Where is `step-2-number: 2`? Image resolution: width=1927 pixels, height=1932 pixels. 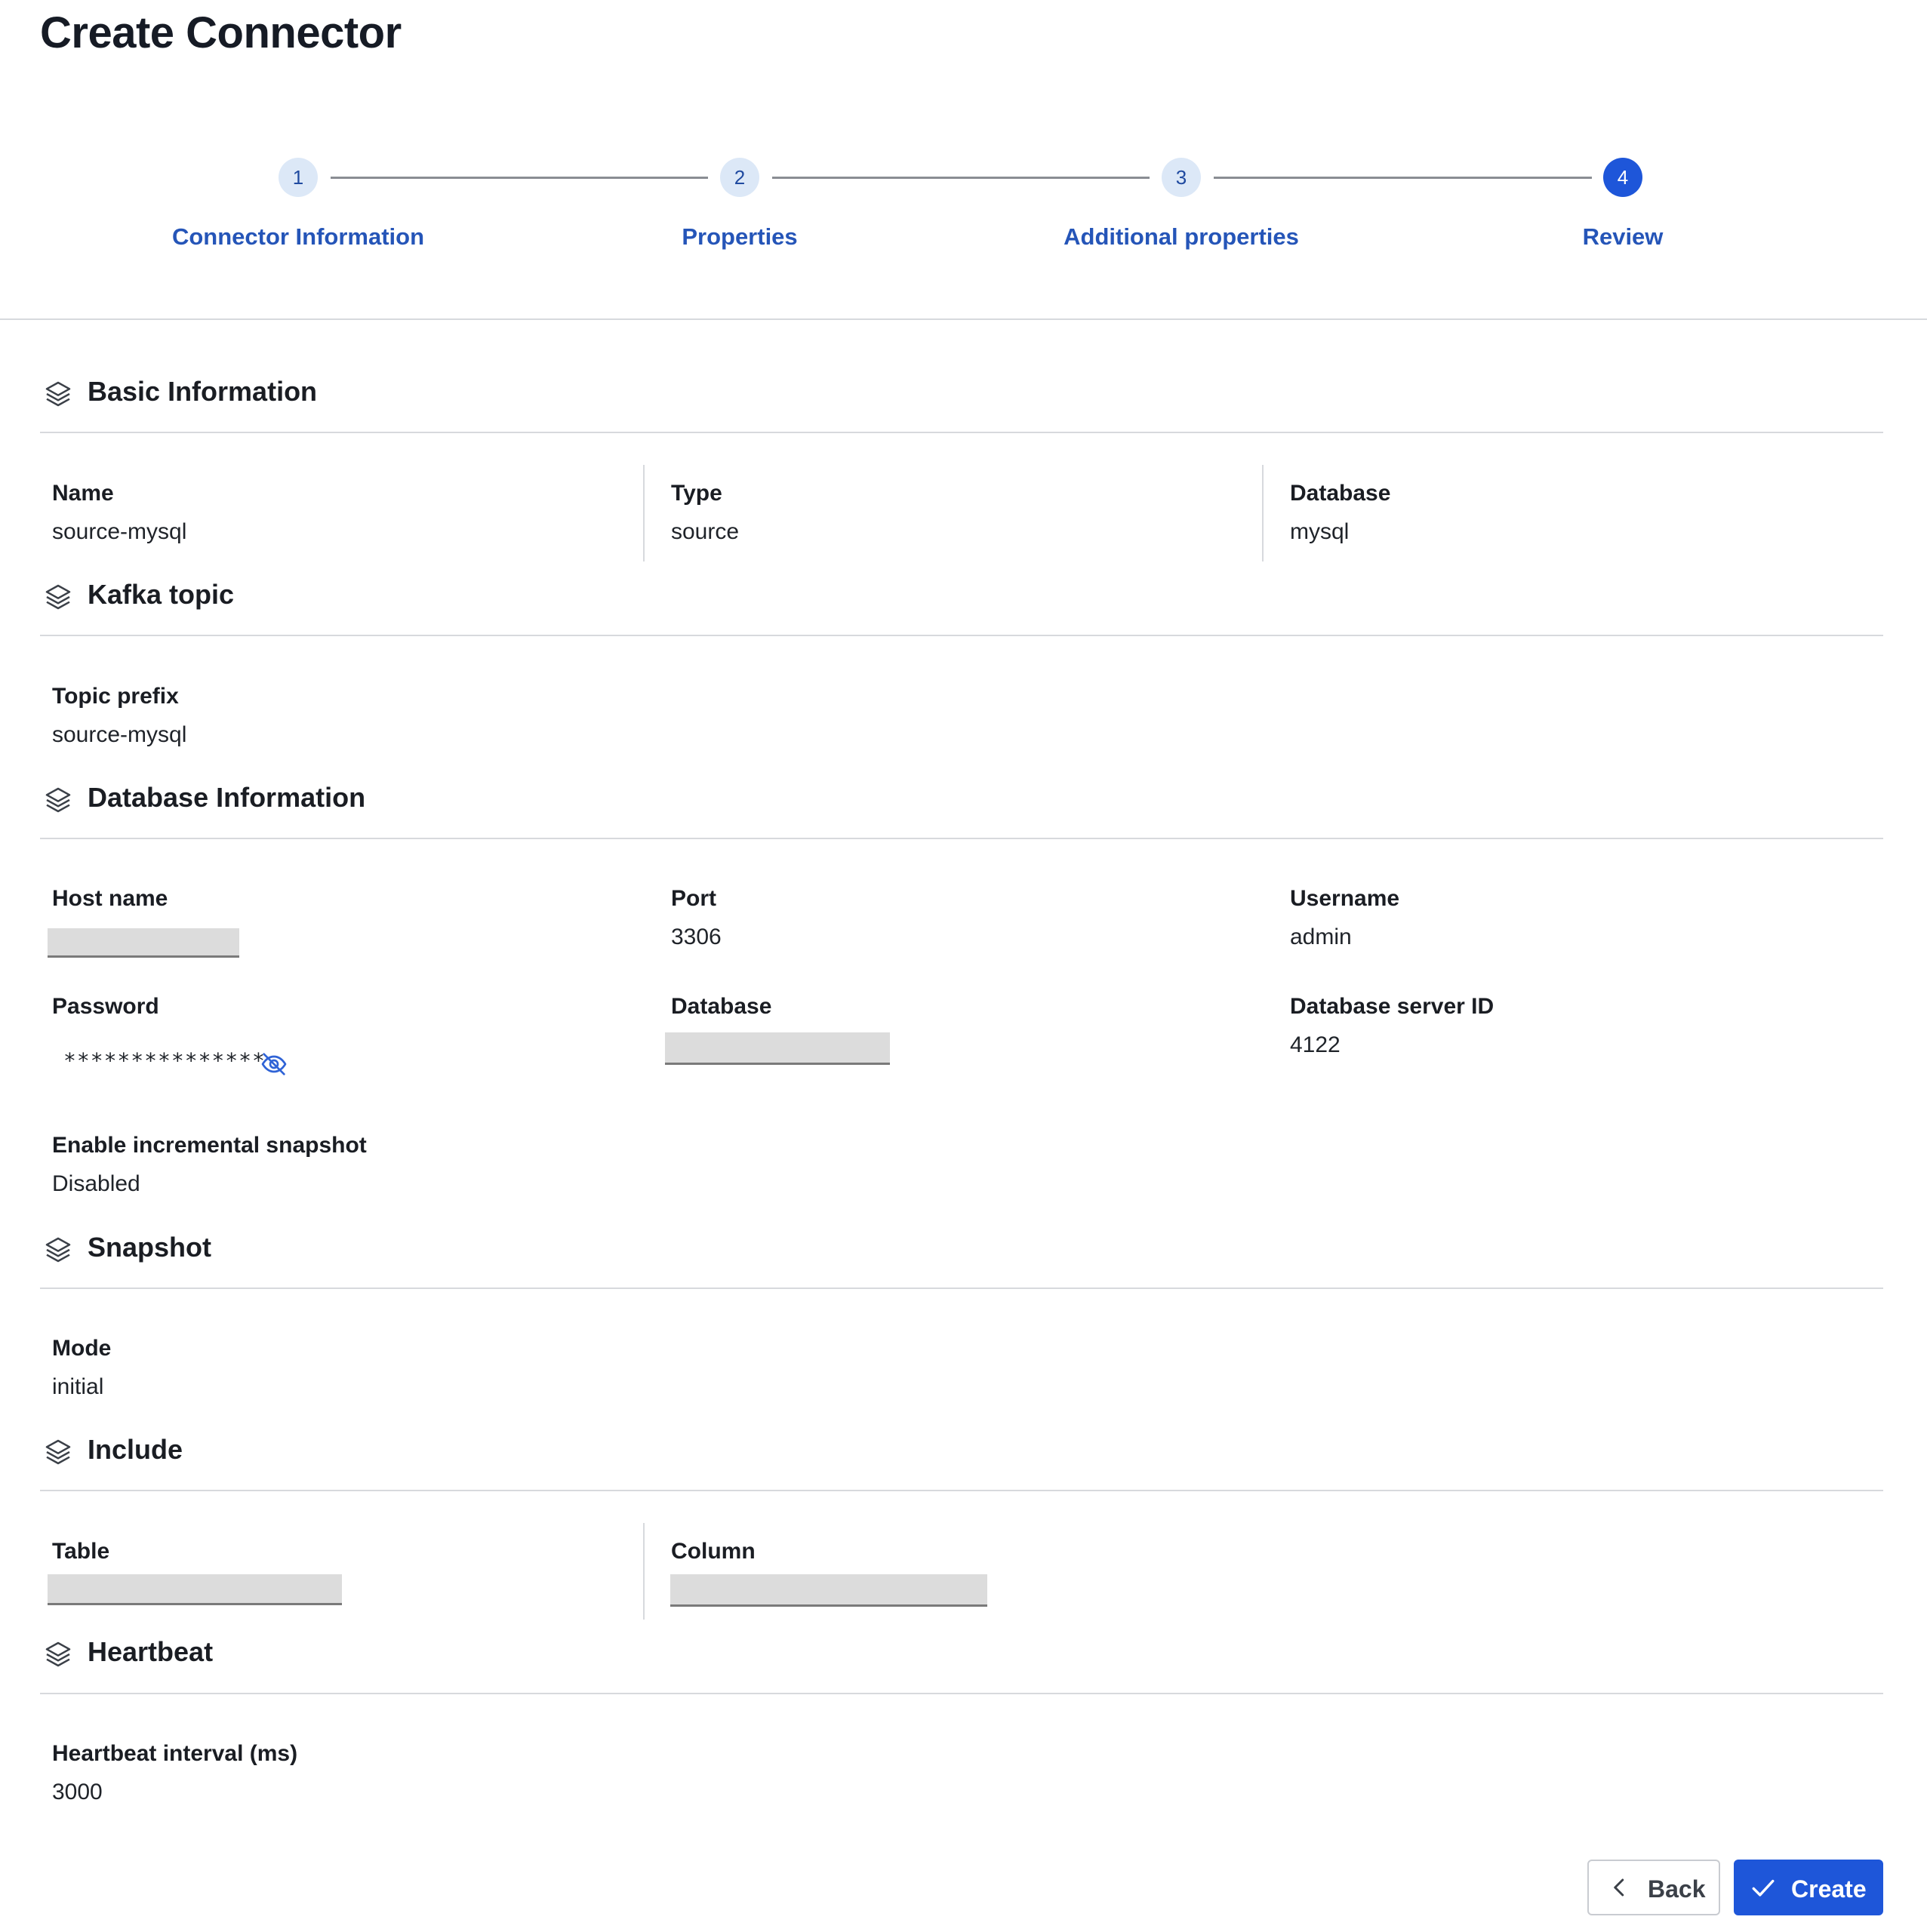
step-2-number: 2 is located at coordinates (739, 177).